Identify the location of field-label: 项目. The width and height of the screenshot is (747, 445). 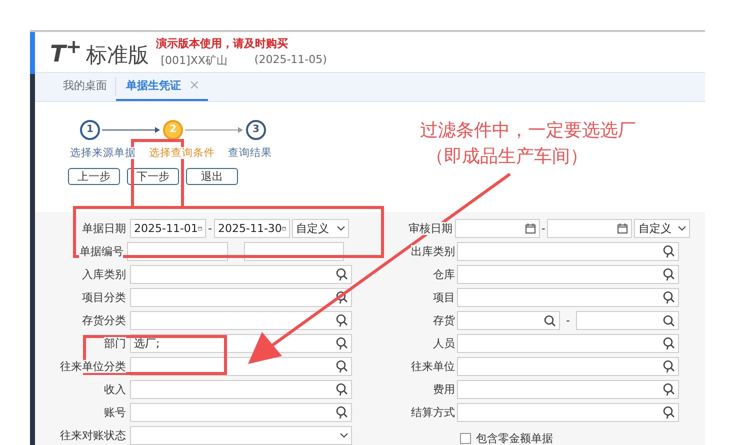
(444, 297).